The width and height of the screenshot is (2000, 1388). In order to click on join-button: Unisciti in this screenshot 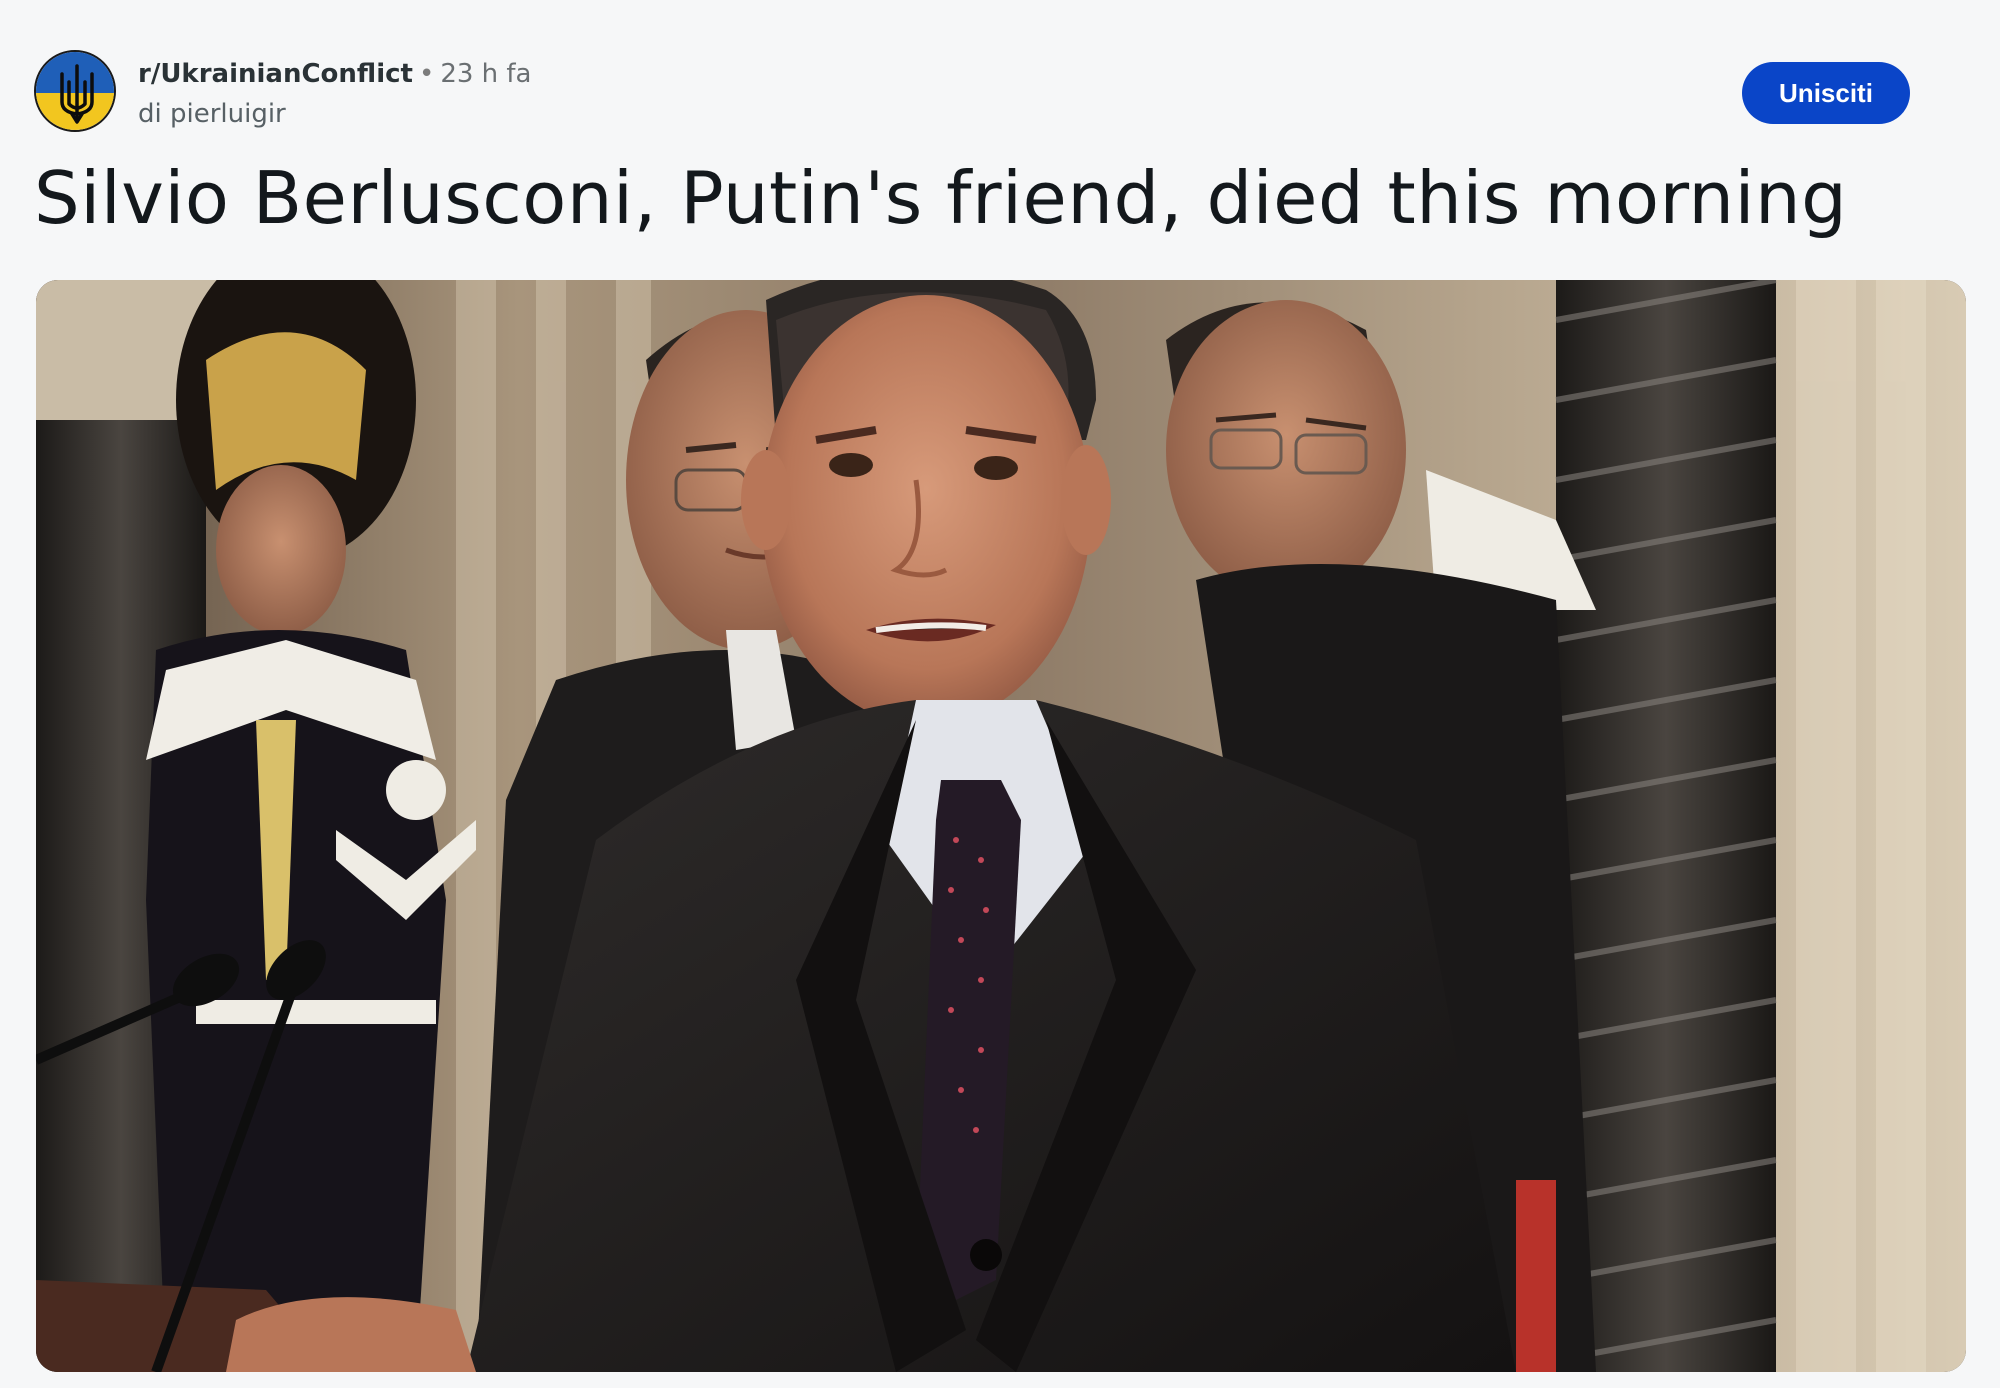, I will do `click(1826, 93)`.